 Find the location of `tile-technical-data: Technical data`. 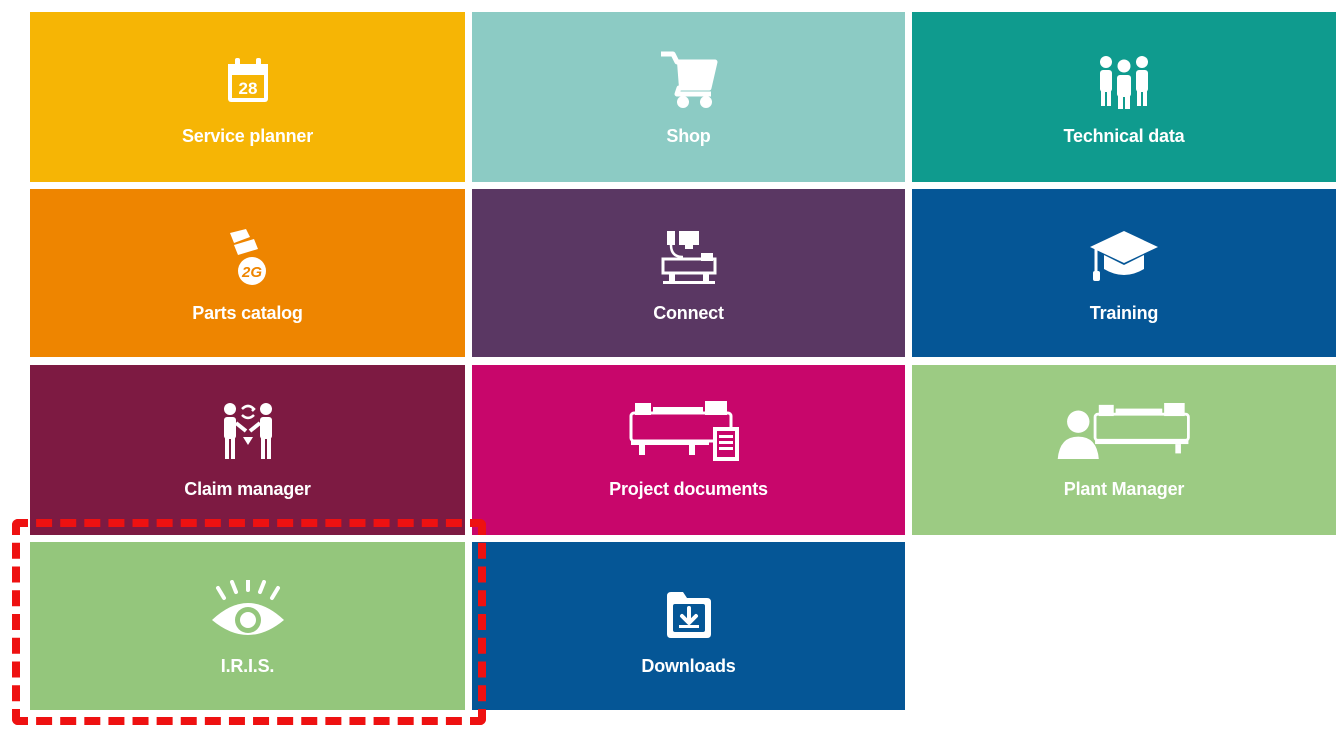

tile-technical-data: Technical data is located at coordinates (1124, 97).